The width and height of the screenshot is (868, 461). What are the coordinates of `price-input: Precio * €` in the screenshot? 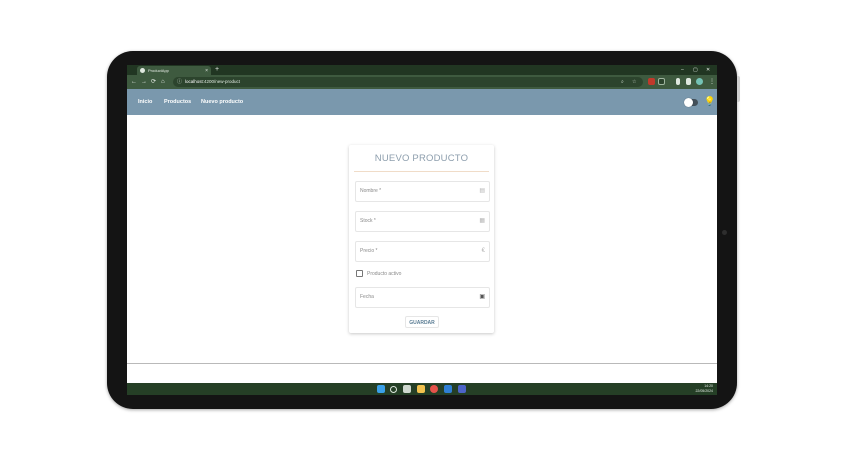 It's located at (422, 251).